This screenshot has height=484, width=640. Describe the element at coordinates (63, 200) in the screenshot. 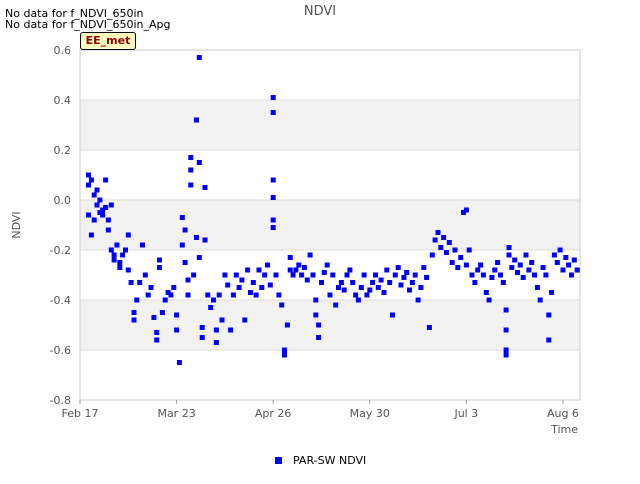

I see `y-tick-label: 0.0` at that location.